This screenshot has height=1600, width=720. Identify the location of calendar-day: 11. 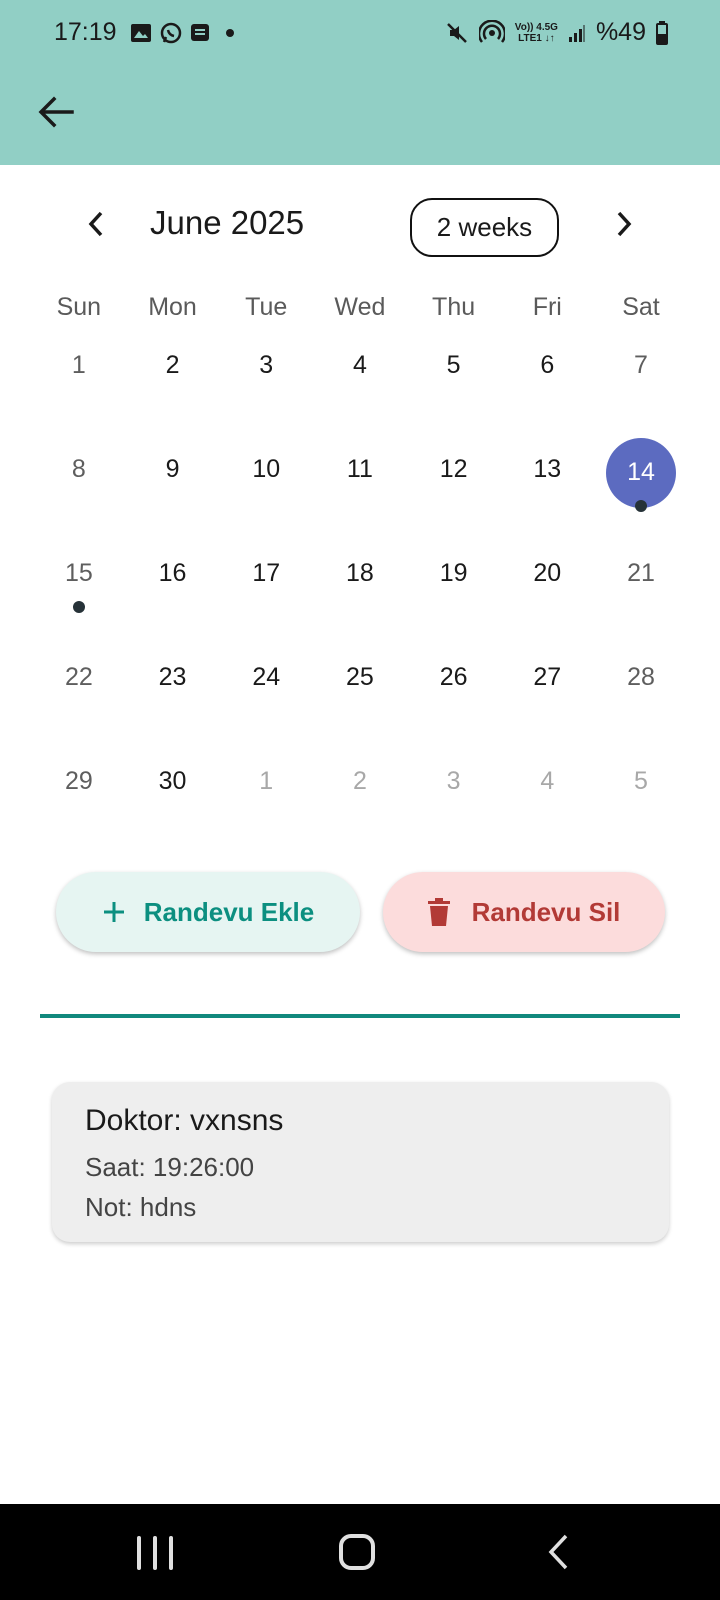
(360, 480).